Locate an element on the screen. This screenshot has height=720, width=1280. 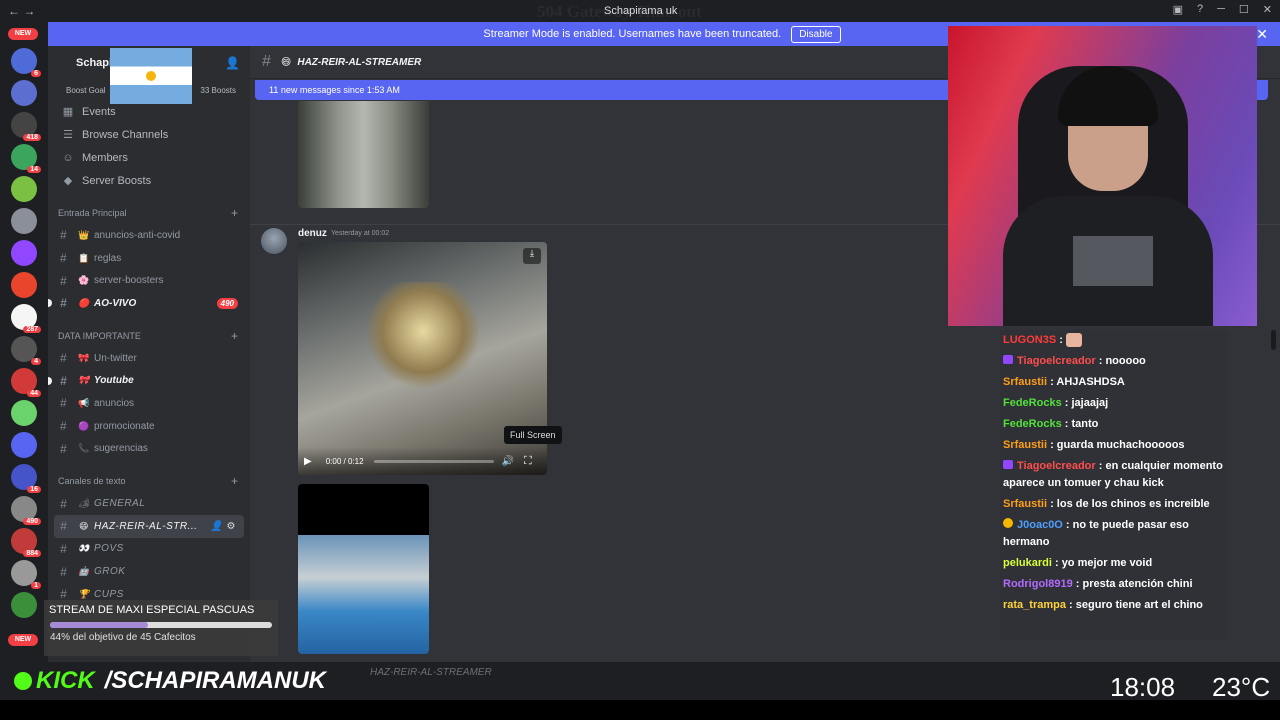
category-entrada: Entrada Principal + is located at coordinates (149, 213).